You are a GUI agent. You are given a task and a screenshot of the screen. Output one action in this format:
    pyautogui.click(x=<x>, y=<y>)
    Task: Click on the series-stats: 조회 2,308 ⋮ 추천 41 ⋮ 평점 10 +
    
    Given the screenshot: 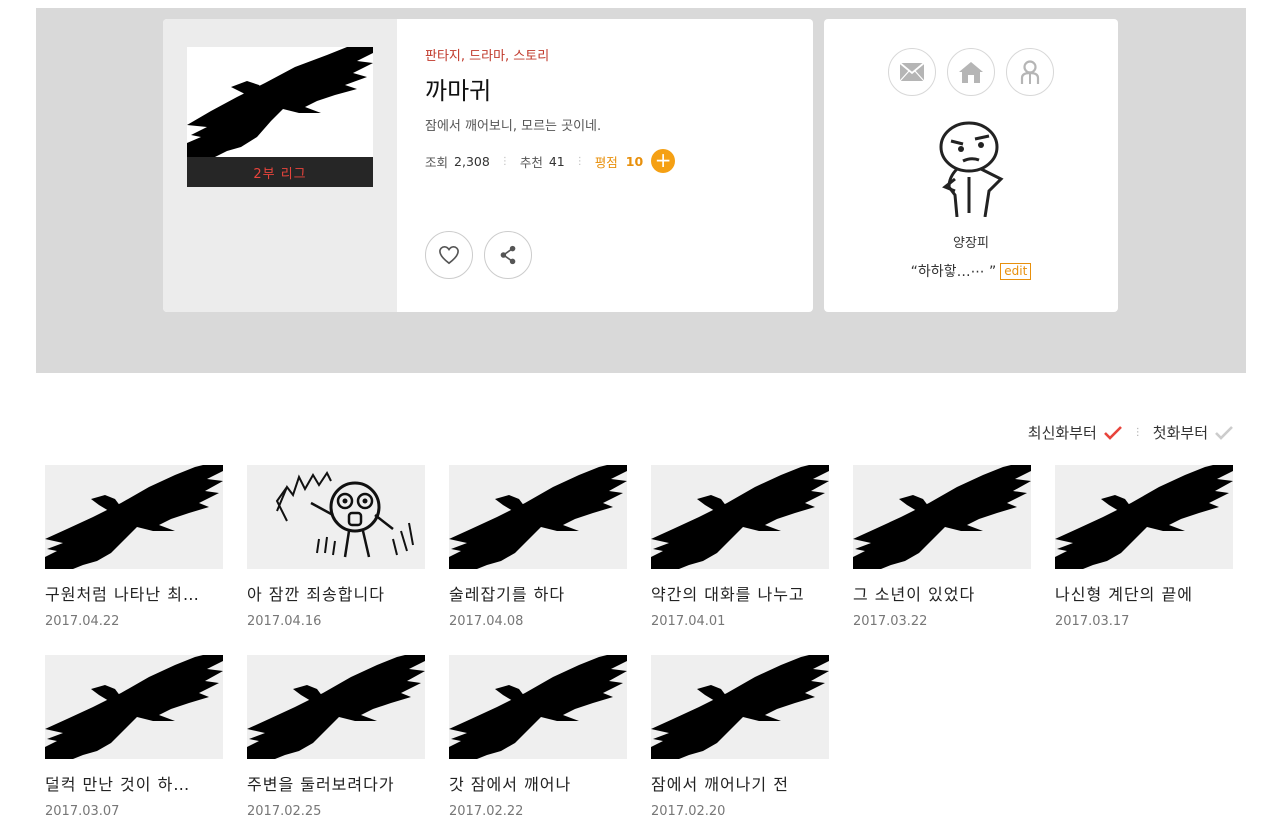 What is the action you would take?
    pyautogui.click(x=550, y=161)
    